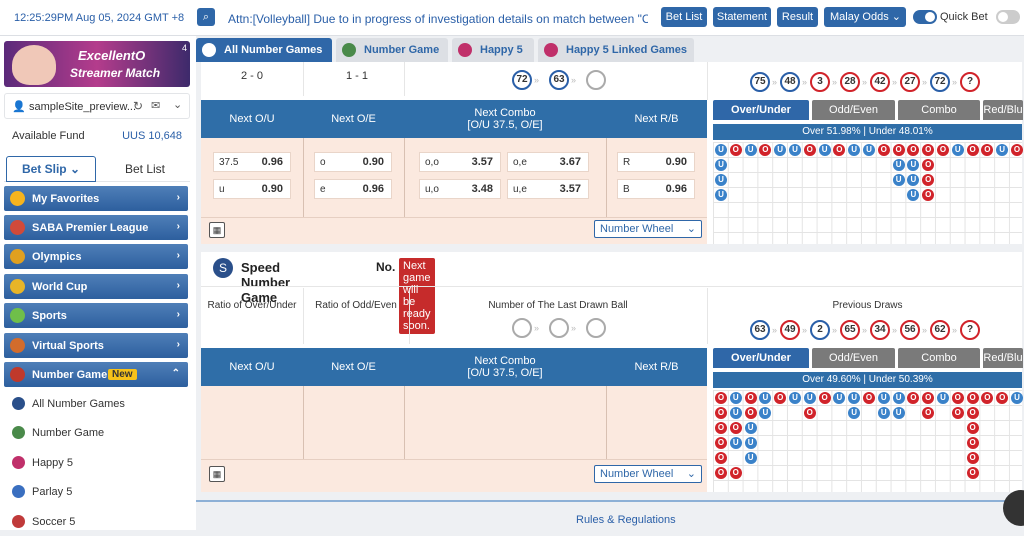 The image size is (1024, 536). What do you see at coordinates (252, 189) in the screenshot?
I see `odds-under: u 0.90` at bounding box center [252, 189].